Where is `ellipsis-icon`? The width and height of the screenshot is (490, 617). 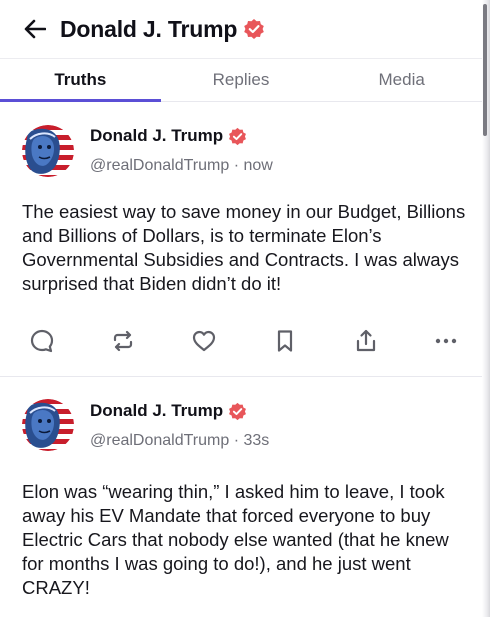
ellipsis-icon is located at coordinates (446, 341).